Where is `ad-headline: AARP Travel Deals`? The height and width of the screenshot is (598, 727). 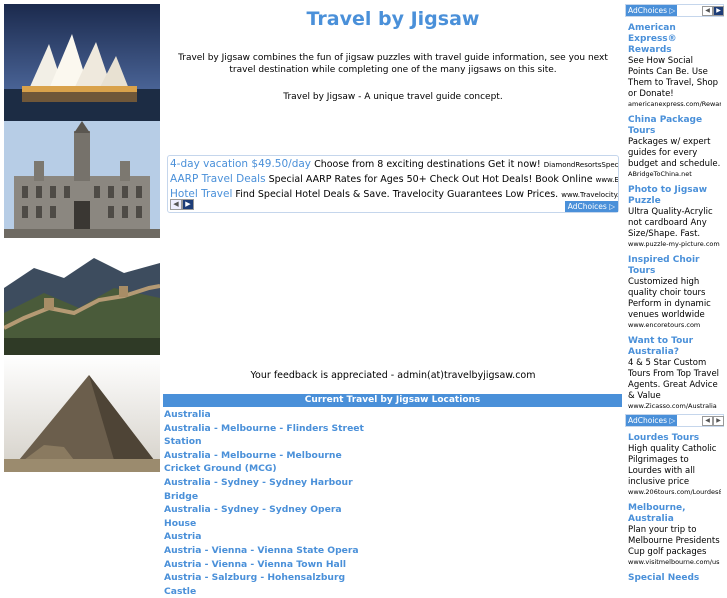
ad-headline: AARP Travel Deals is located at coordinates (218, 179).